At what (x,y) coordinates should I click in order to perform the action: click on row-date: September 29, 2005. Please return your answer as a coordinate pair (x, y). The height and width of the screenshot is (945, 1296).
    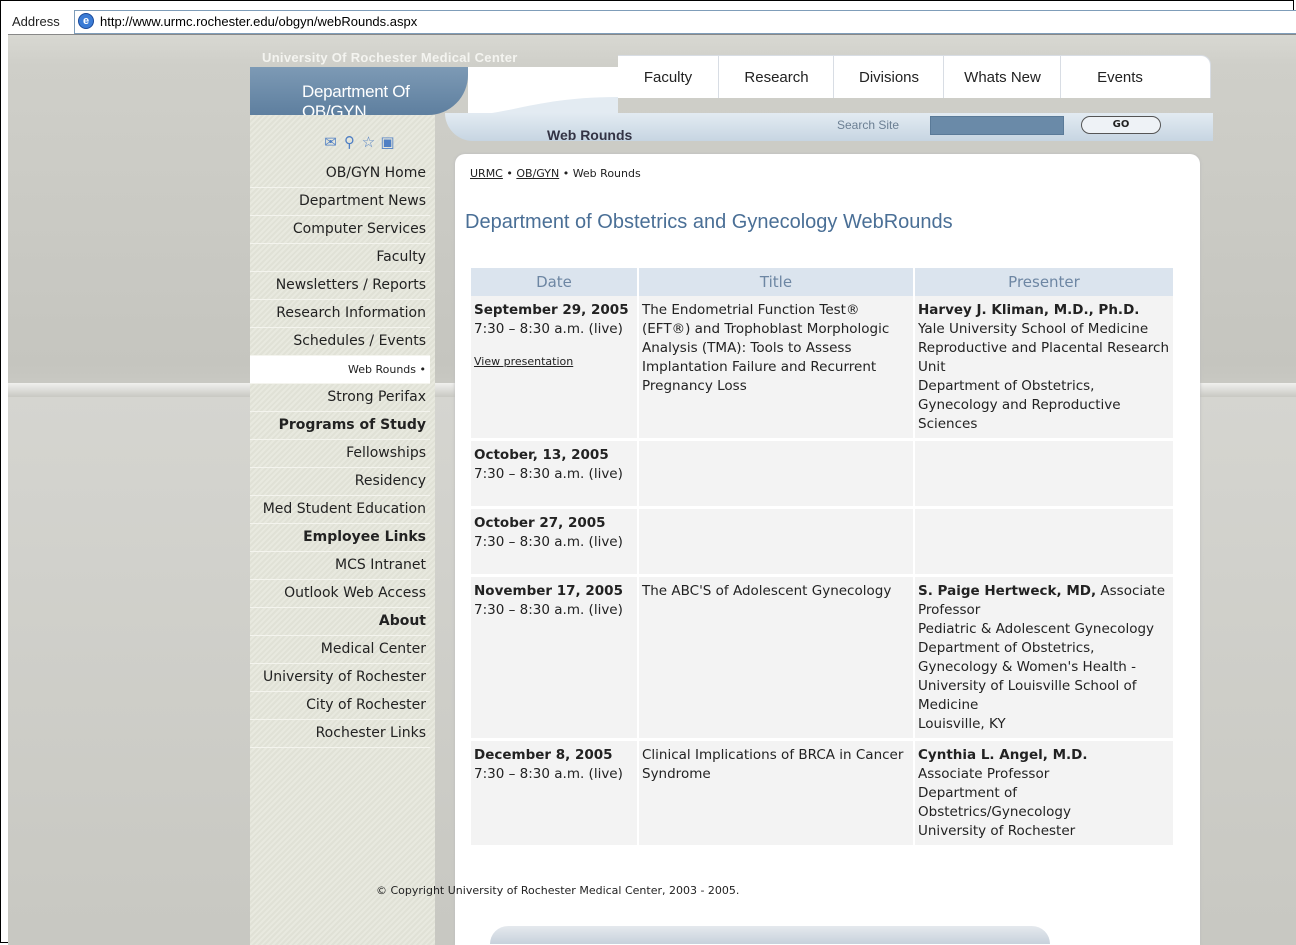
    Looking at the image, I should click on (551, 310).